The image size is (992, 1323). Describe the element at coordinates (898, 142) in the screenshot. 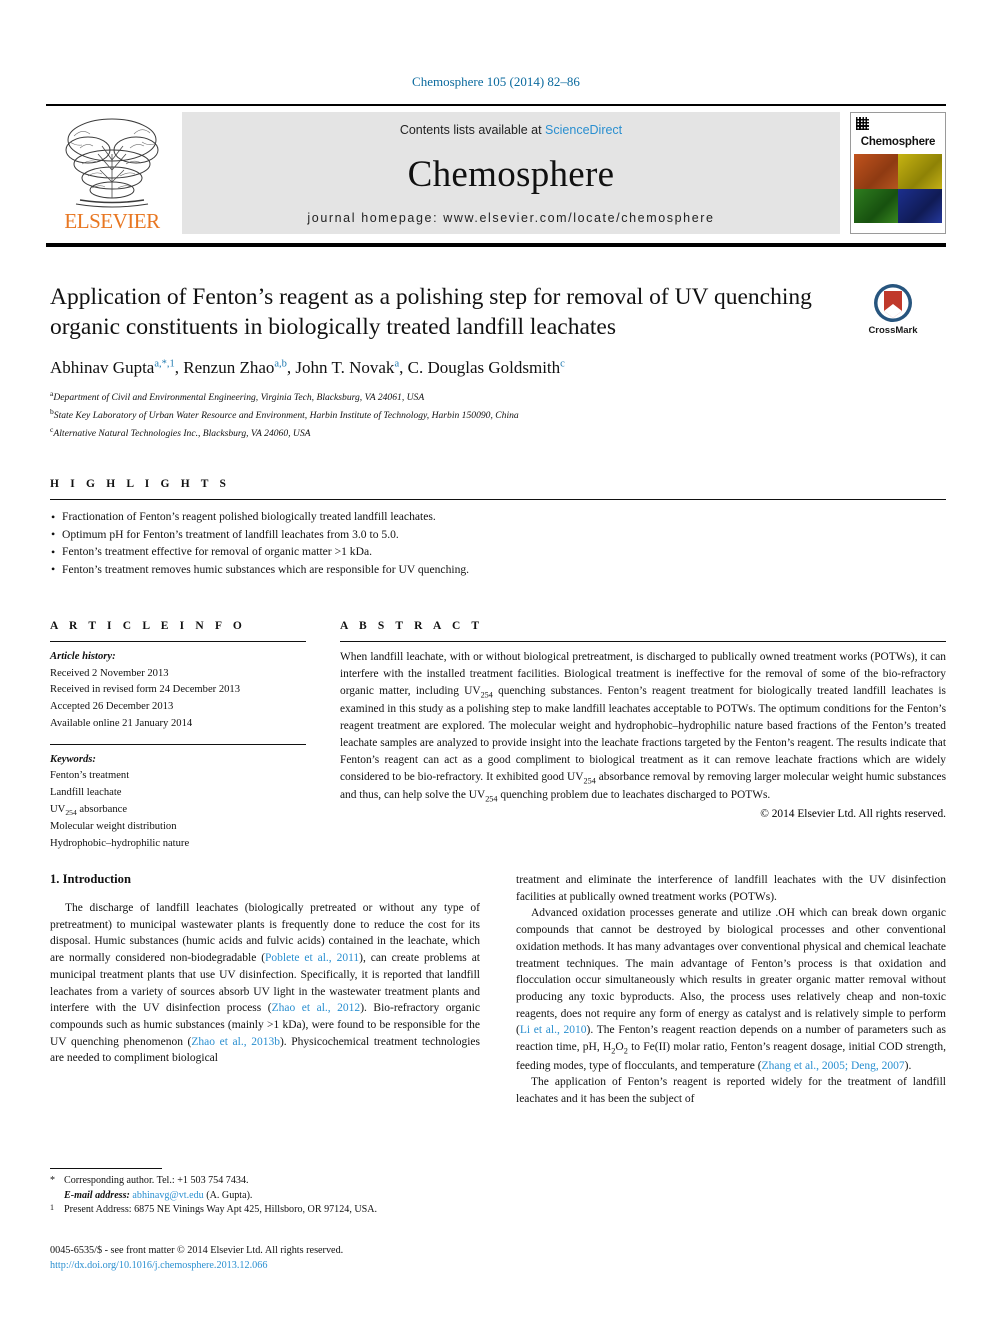

I see `cover-journal-title: Chemosphere` at that location.